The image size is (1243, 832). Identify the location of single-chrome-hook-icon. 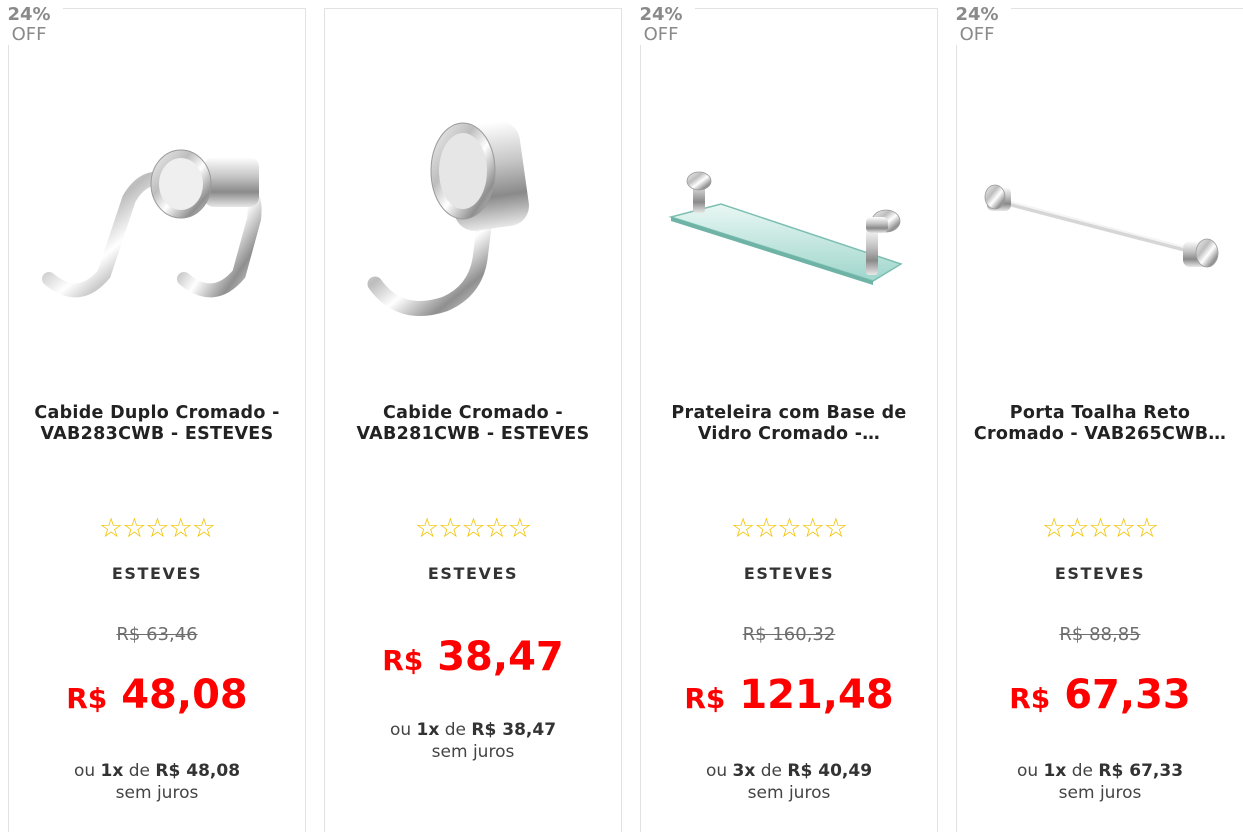
(448, 218).